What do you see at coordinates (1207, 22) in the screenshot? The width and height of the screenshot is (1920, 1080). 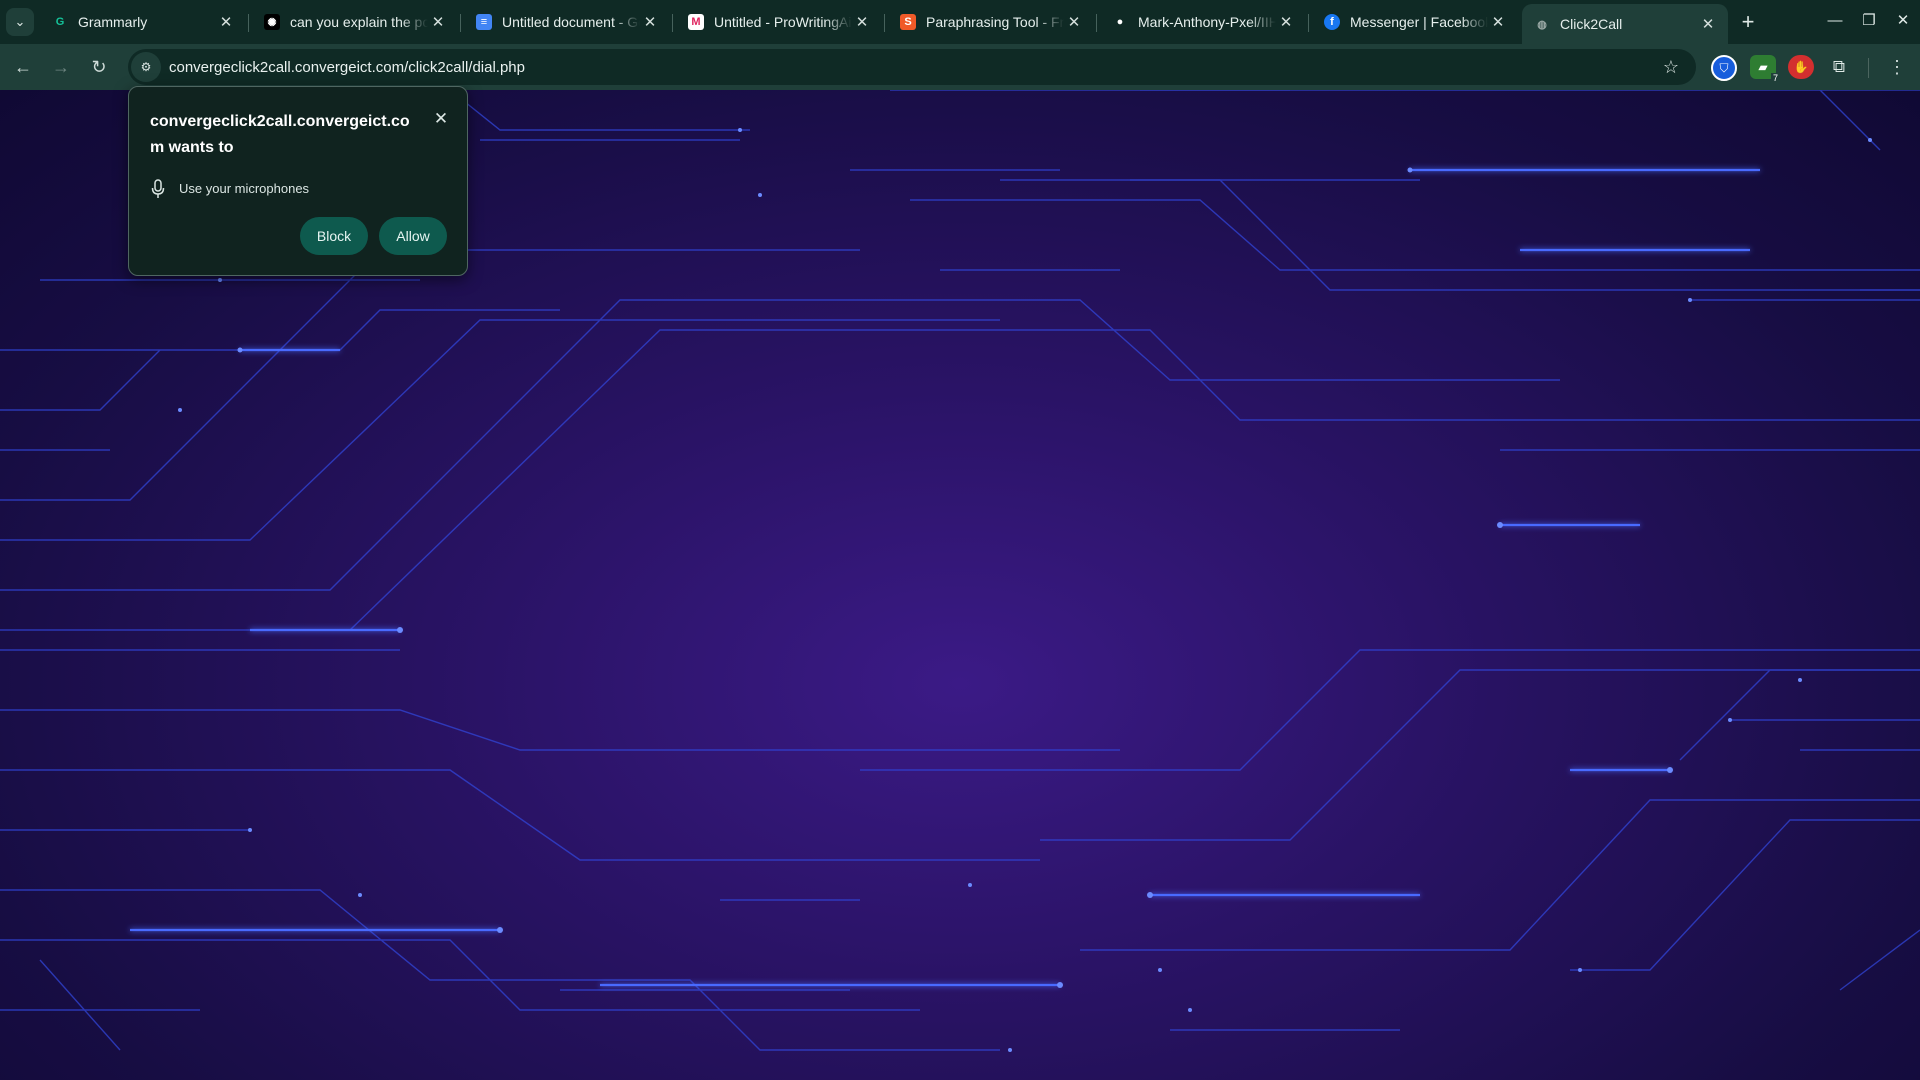 I see `tab-title: Mark-Anthony-Pxel/IIHC` at bounding box center [1207, 22].